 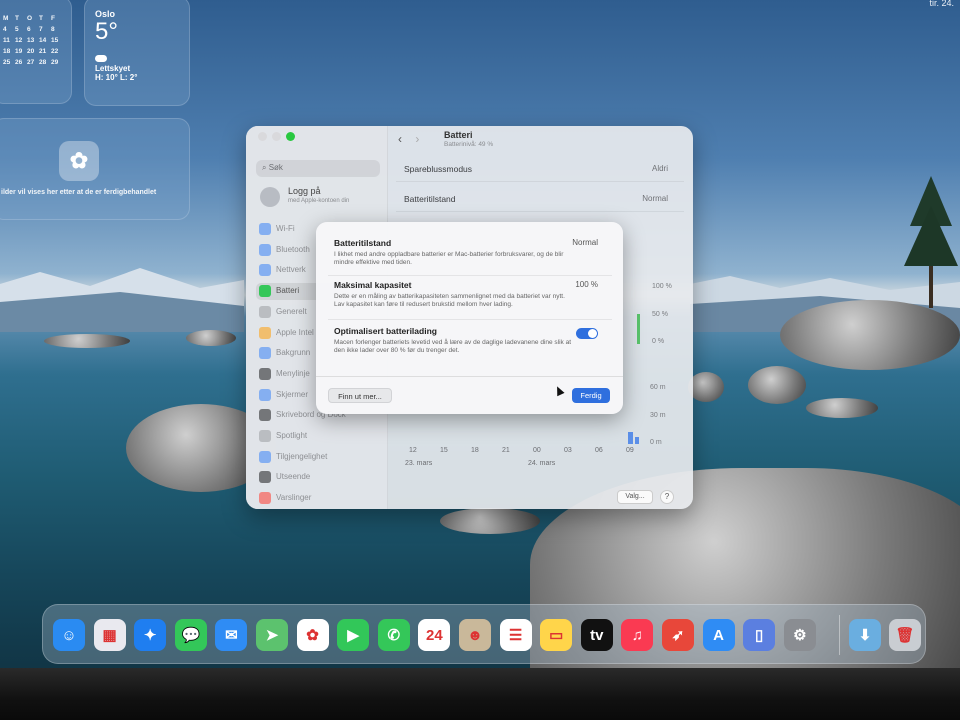 What do you see at coordinates (655, 198) in the screenshot?
I see `battery-health-value: Normal` at bounding box center [655, 198].